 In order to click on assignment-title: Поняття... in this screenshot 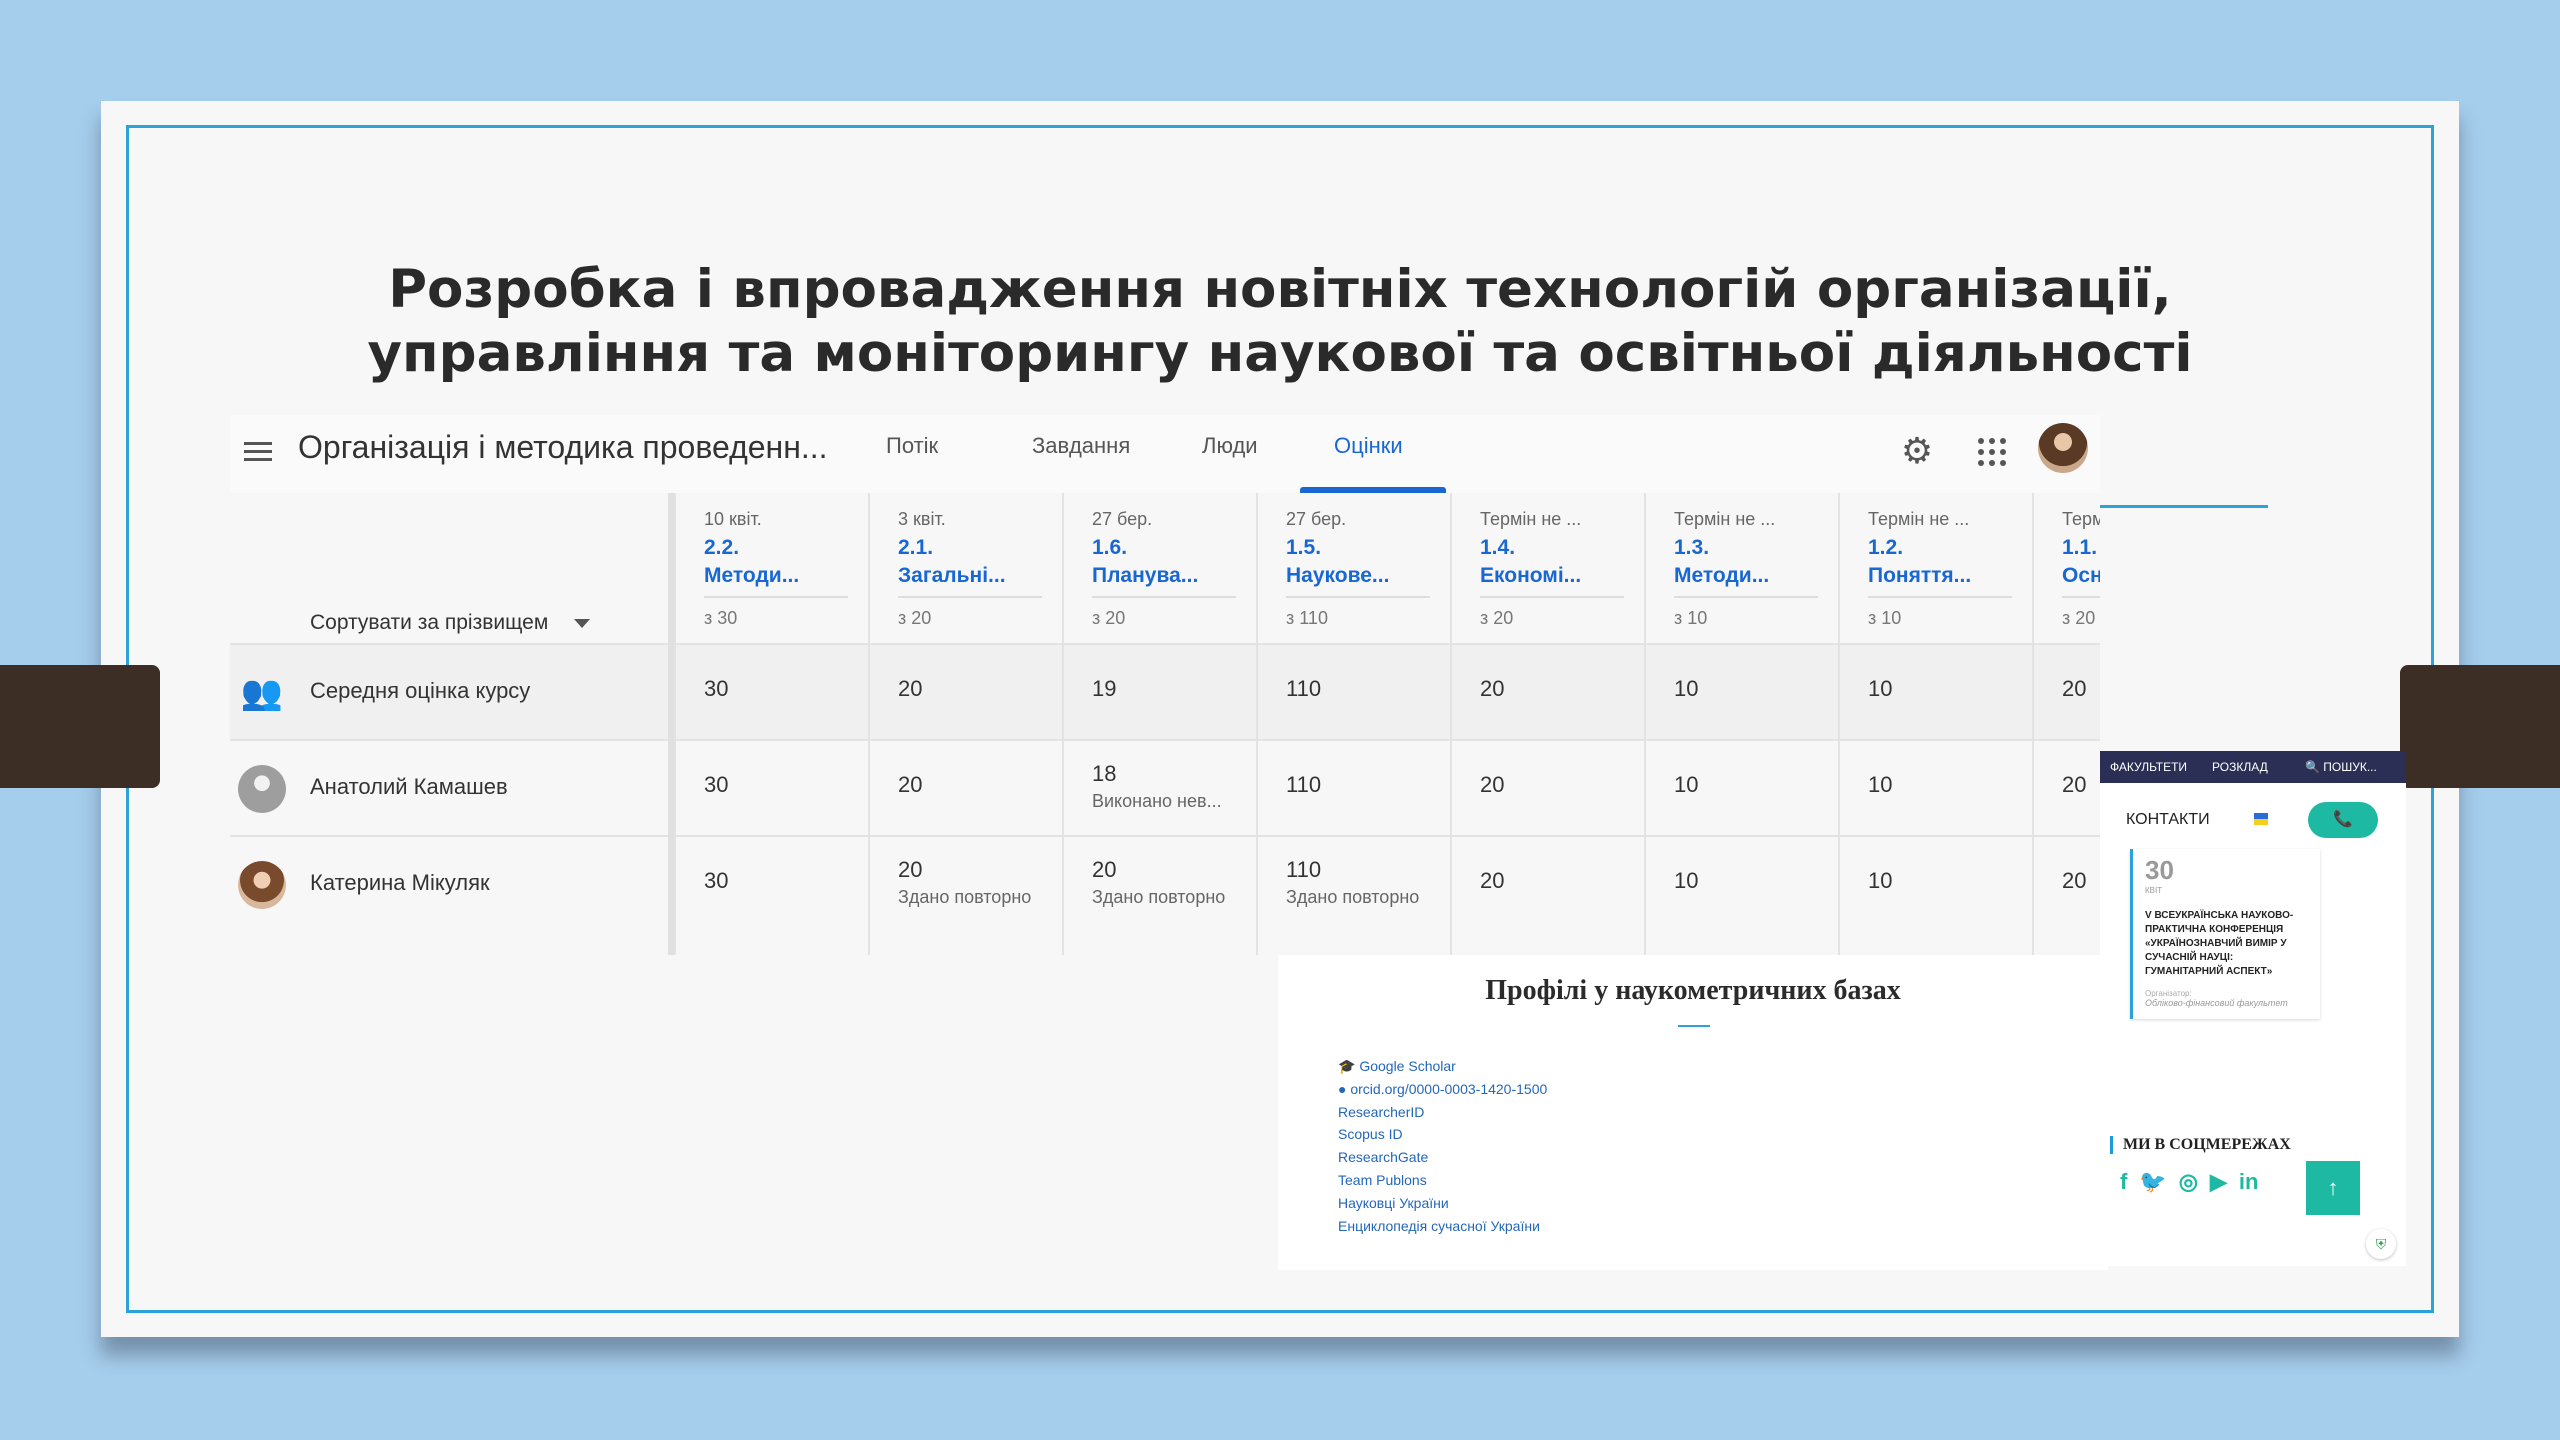, I will do `click(1940, 581)`.